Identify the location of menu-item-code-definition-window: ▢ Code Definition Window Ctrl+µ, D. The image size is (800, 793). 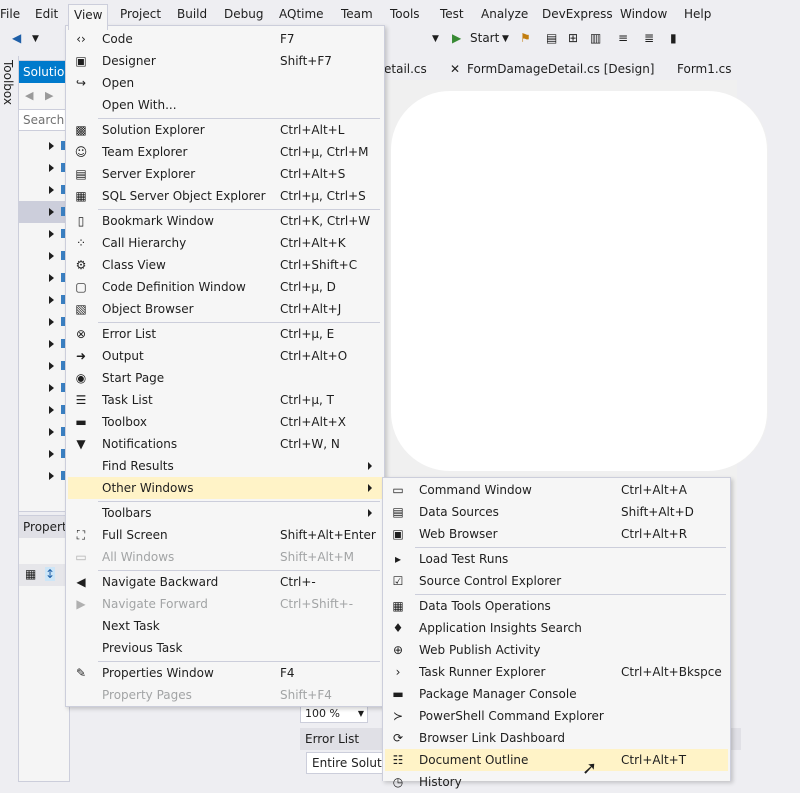
(225, 287).